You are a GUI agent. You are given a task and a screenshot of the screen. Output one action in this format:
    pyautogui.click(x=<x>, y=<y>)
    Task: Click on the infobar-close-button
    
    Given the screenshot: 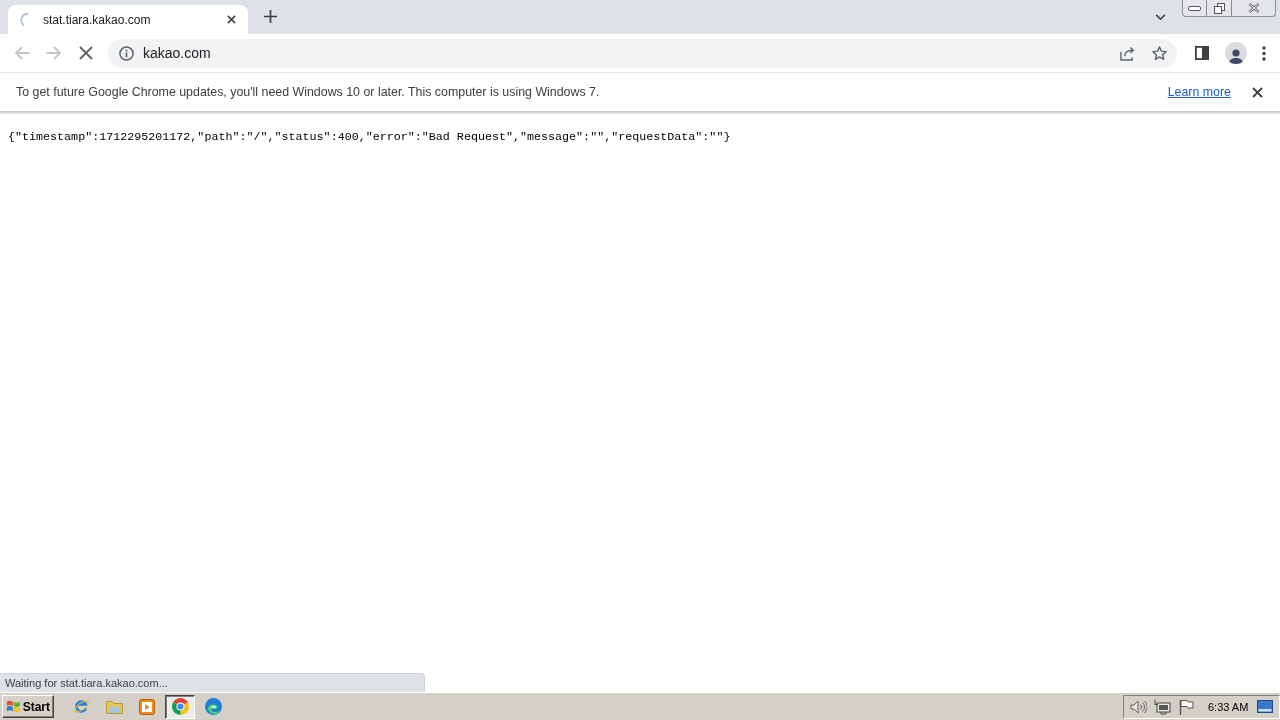 What is the action you would take?
    pyautogui.click(x=1257, y=92)
    